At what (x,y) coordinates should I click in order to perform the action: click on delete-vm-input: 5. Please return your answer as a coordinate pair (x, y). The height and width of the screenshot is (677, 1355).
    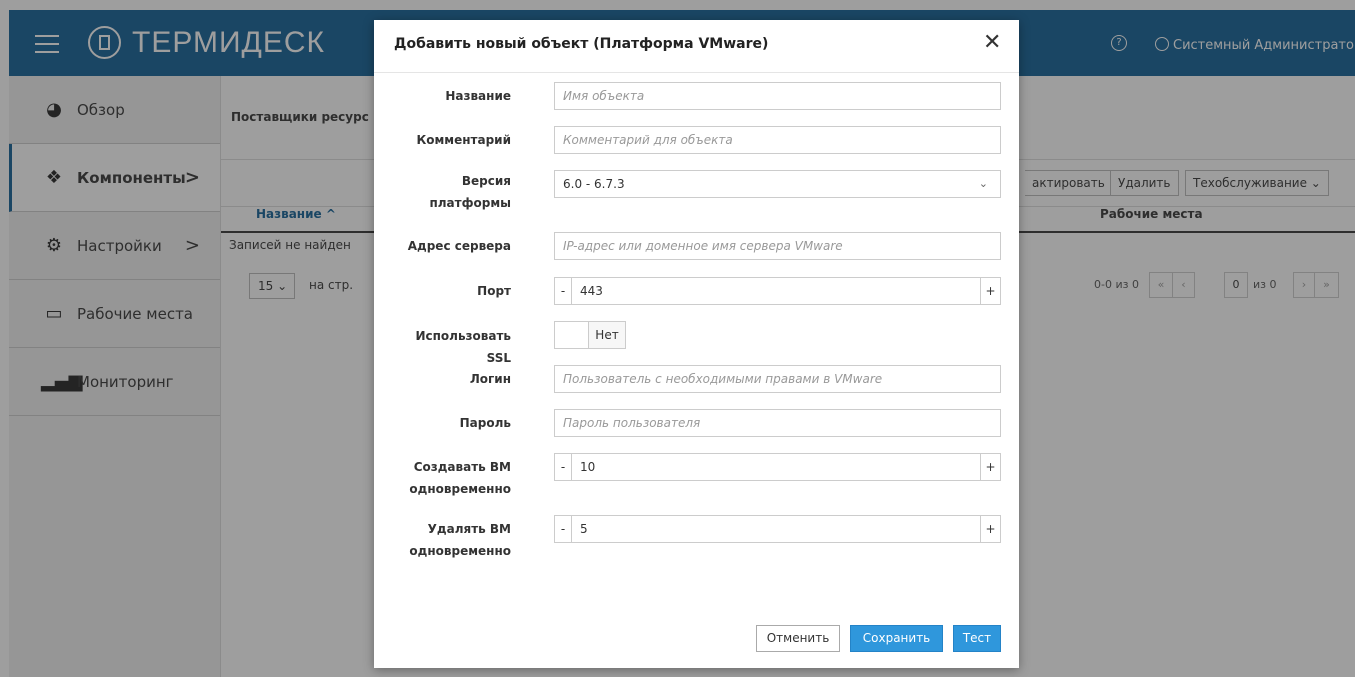
    Looking at the image, I should click on (776, 529).